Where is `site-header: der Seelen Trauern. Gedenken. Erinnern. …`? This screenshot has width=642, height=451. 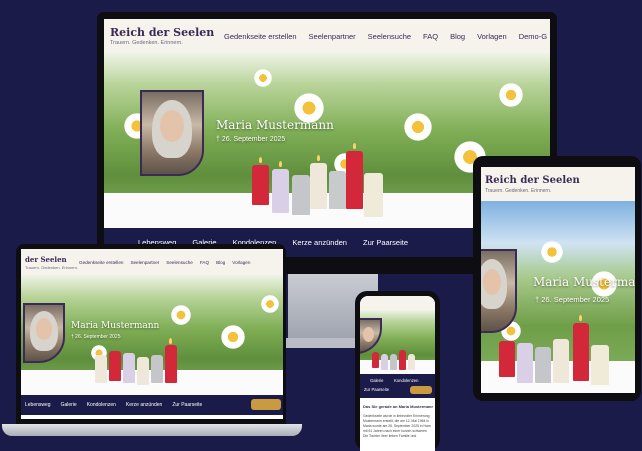
site-header: der Seelen Trauern. Gedenken. Erinnern. … is located at coordinates (152, 262).